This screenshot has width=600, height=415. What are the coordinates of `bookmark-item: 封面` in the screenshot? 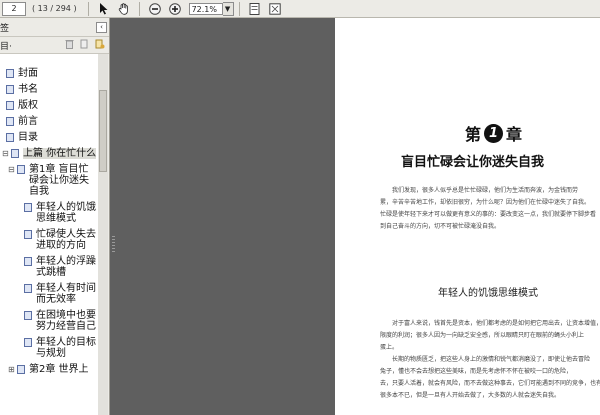 It's located at (49, 73).